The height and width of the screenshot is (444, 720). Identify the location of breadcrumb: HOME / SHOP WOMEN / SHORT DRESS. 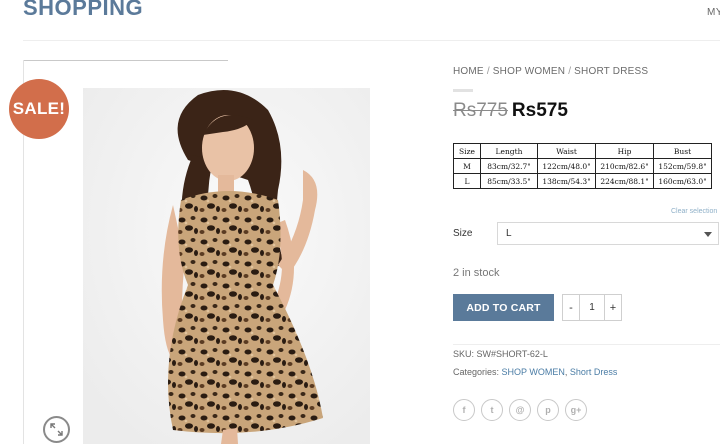
(550, 71).